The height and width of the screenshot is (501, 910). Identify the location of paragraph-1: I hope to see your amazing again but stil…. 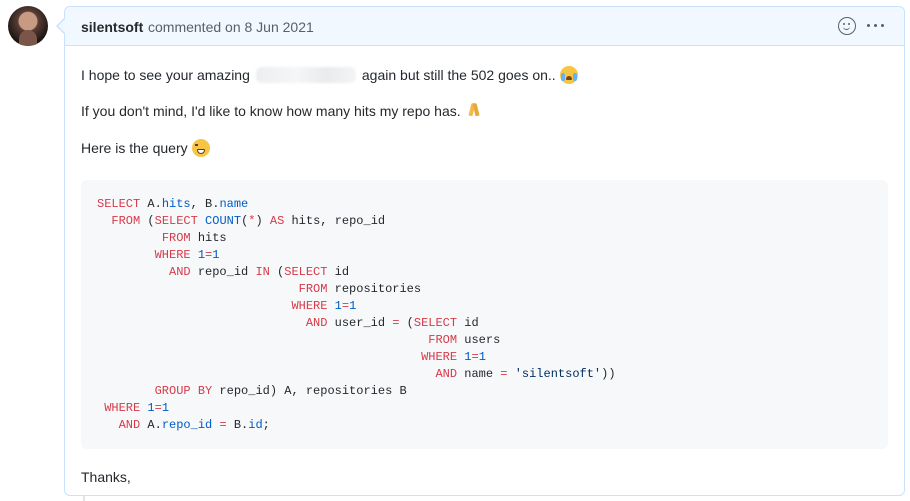
(329, 75).